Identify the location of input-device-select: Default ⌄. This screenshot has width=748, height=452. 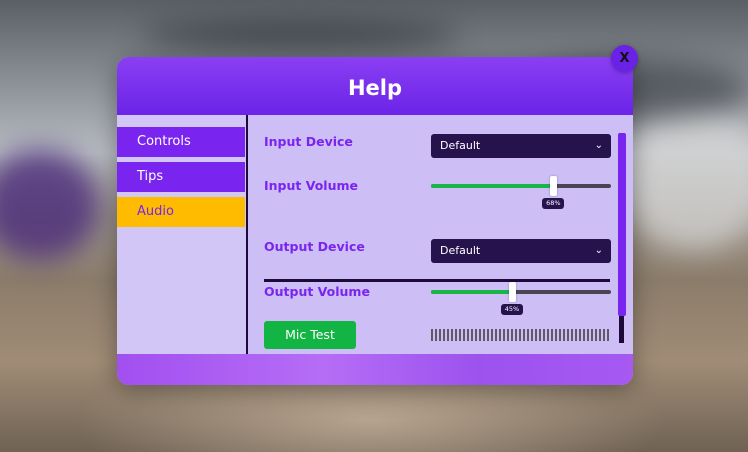
(521, 146).